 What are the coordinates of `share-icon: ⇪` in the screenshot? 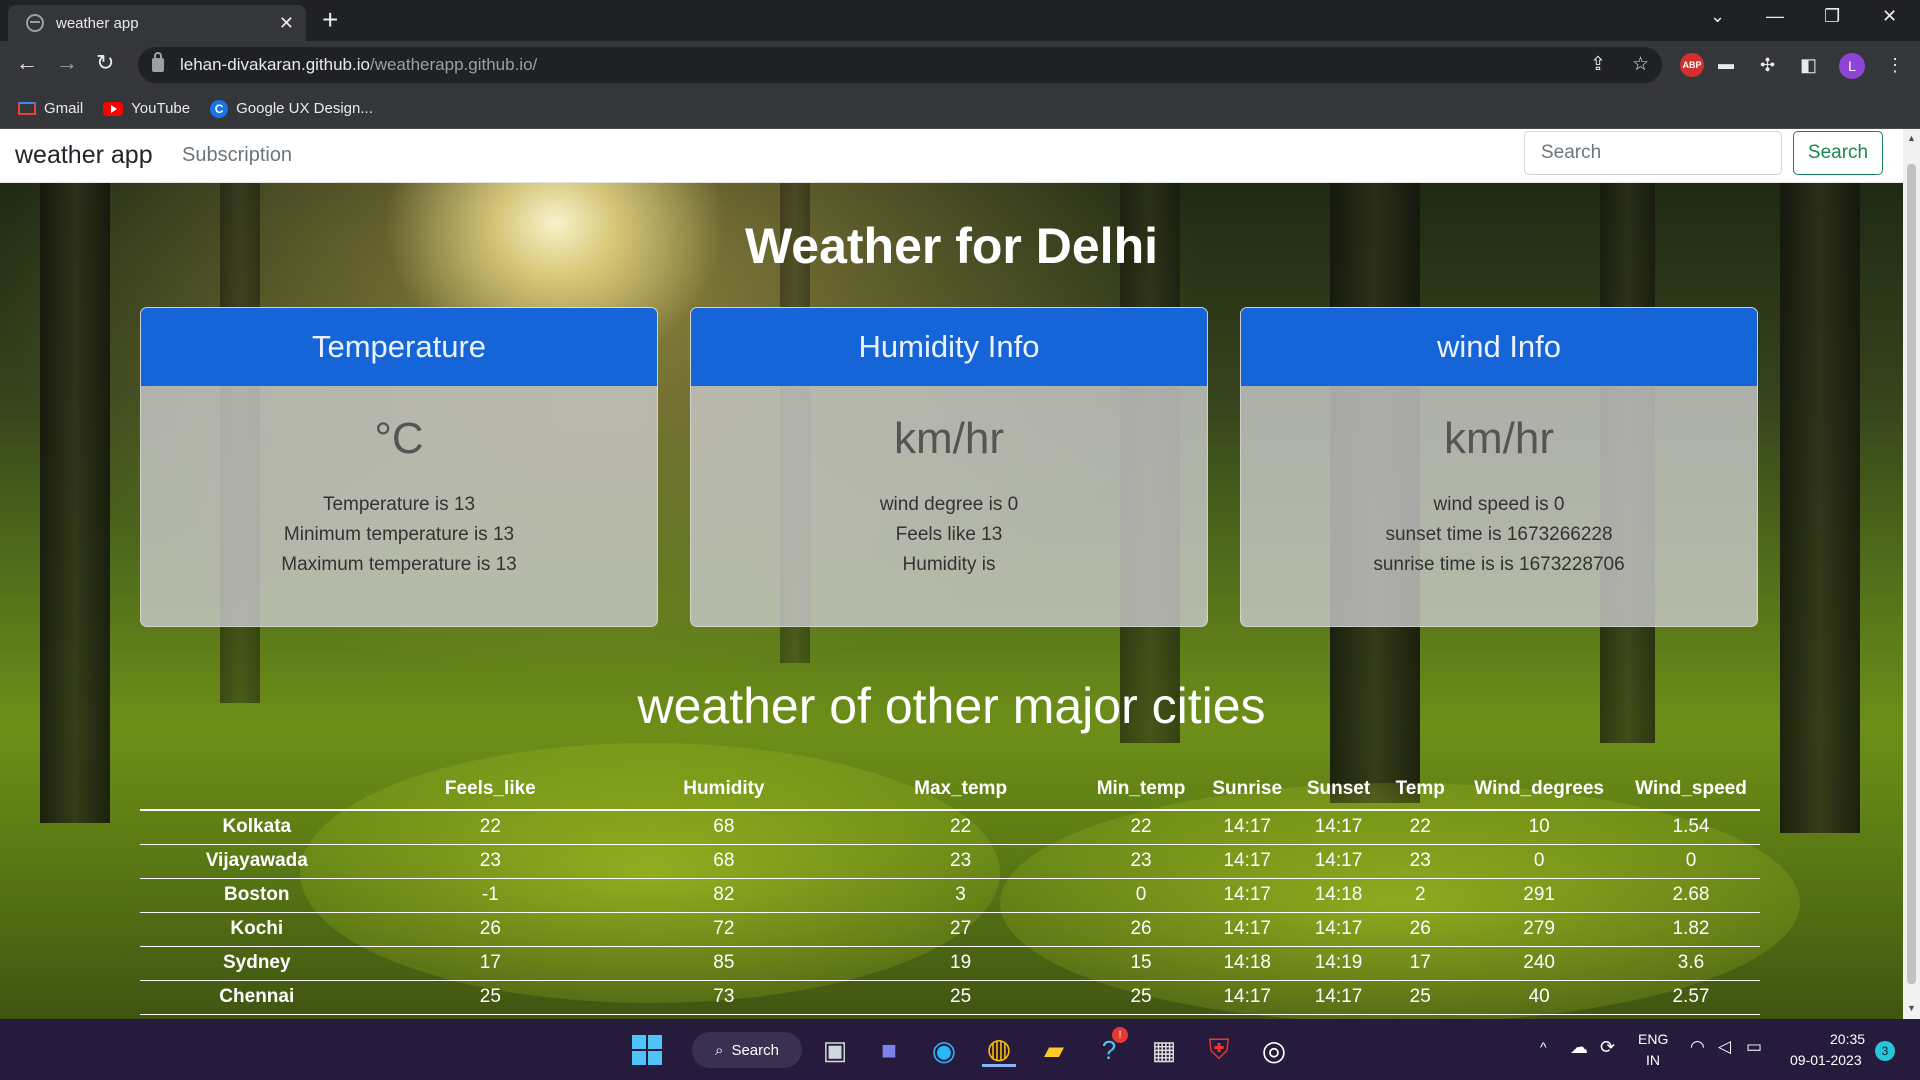 It's located at (1598, 64).